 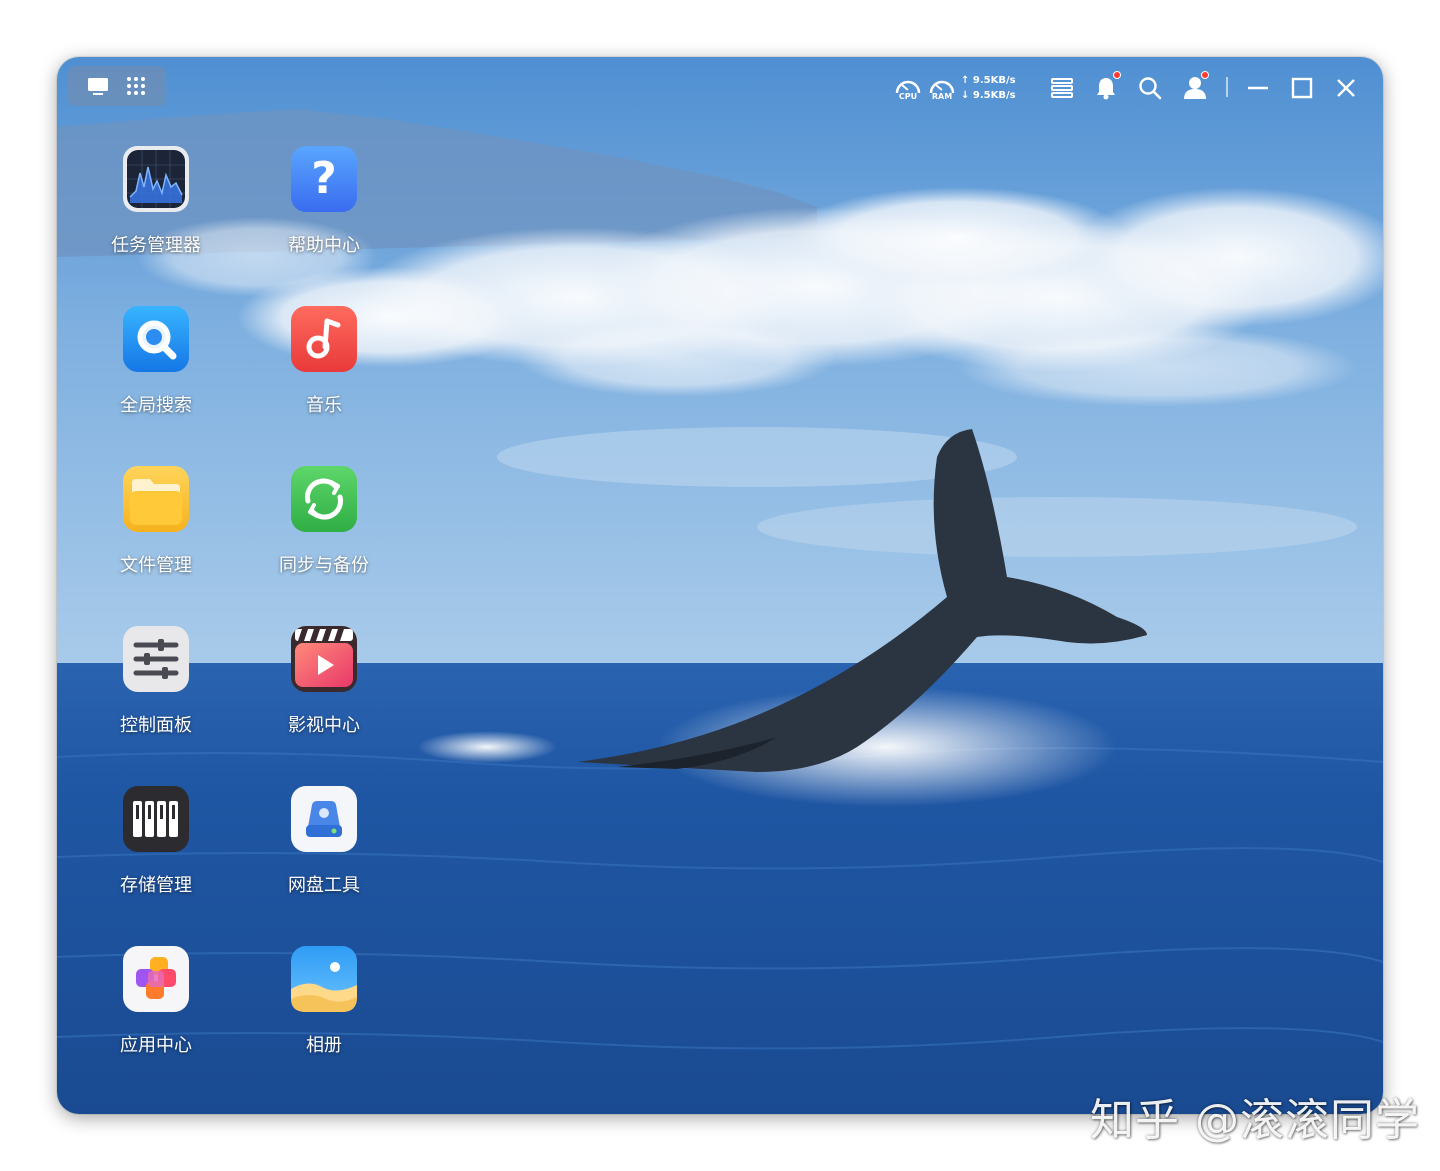 What do you see at coordinates (324, 659) in the screenshot?
I see `video-icon` at bounding box center [324, 659].